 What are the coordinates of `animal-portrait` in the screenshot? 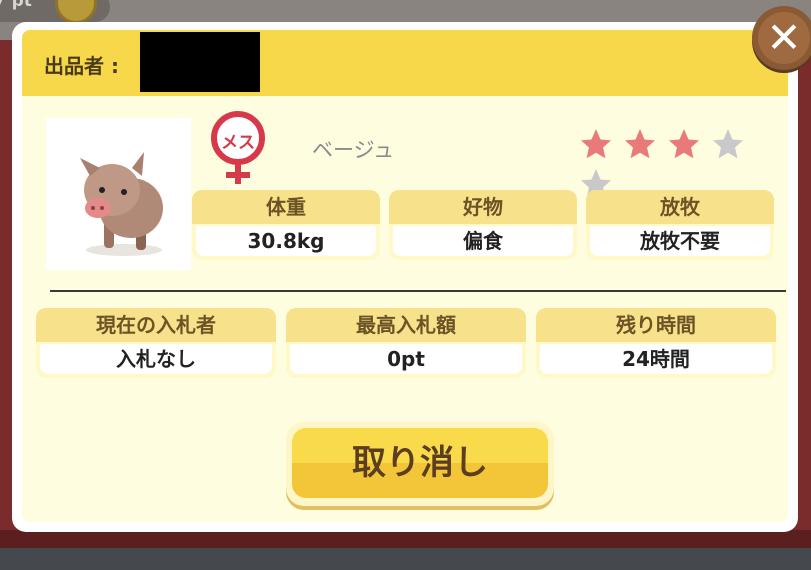 It's located at (118, 194).